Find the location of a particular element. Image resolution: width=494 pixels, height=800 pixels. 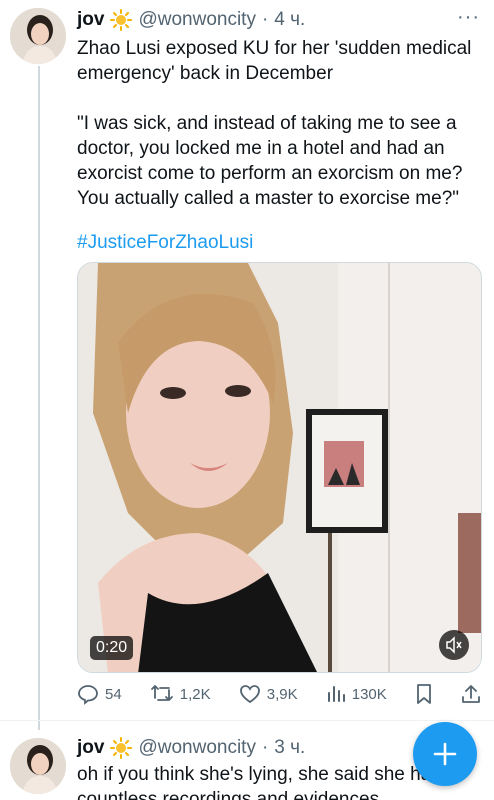

views-icon is located at coordinates (336, 694).